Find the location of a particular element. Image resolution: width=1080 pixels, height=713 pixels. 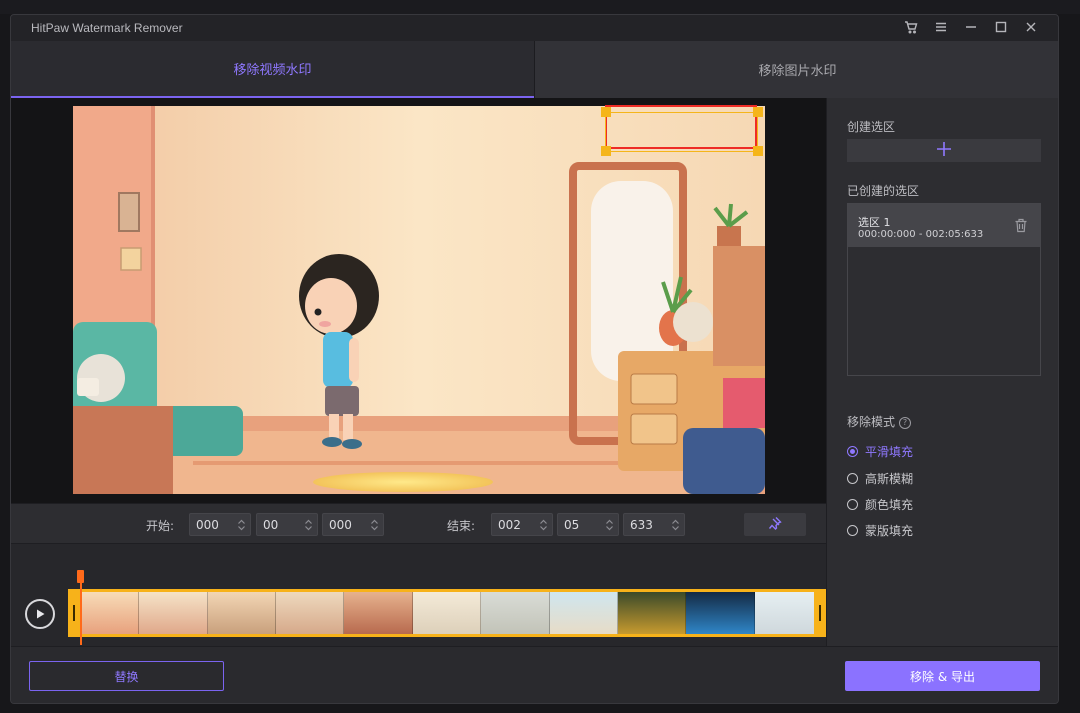

resize-handle-top-left is located at coordinates (606, 112).